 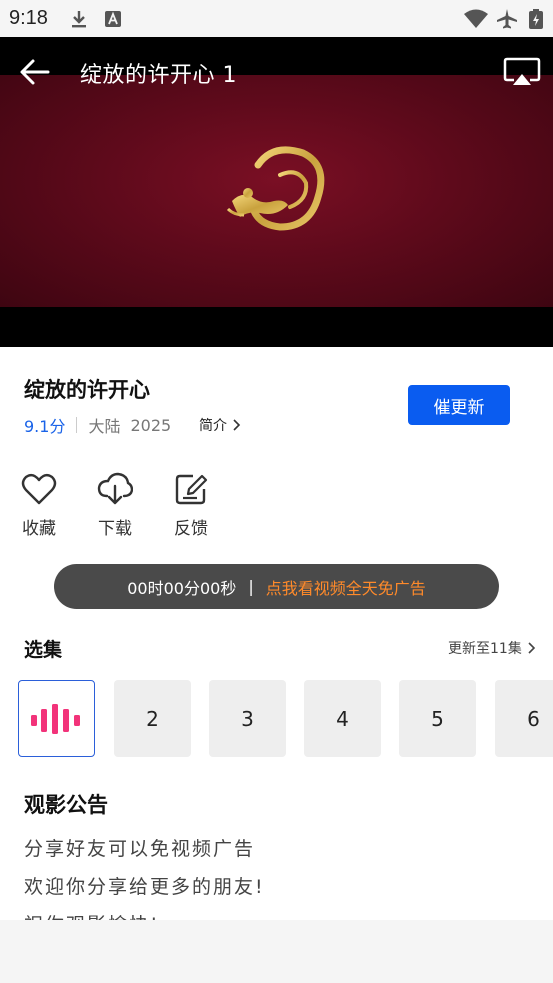 What do you see at coordinates (437, 718) in the screenshot?
I see `episode-item-5: 5` at bounding box center [437, 718].